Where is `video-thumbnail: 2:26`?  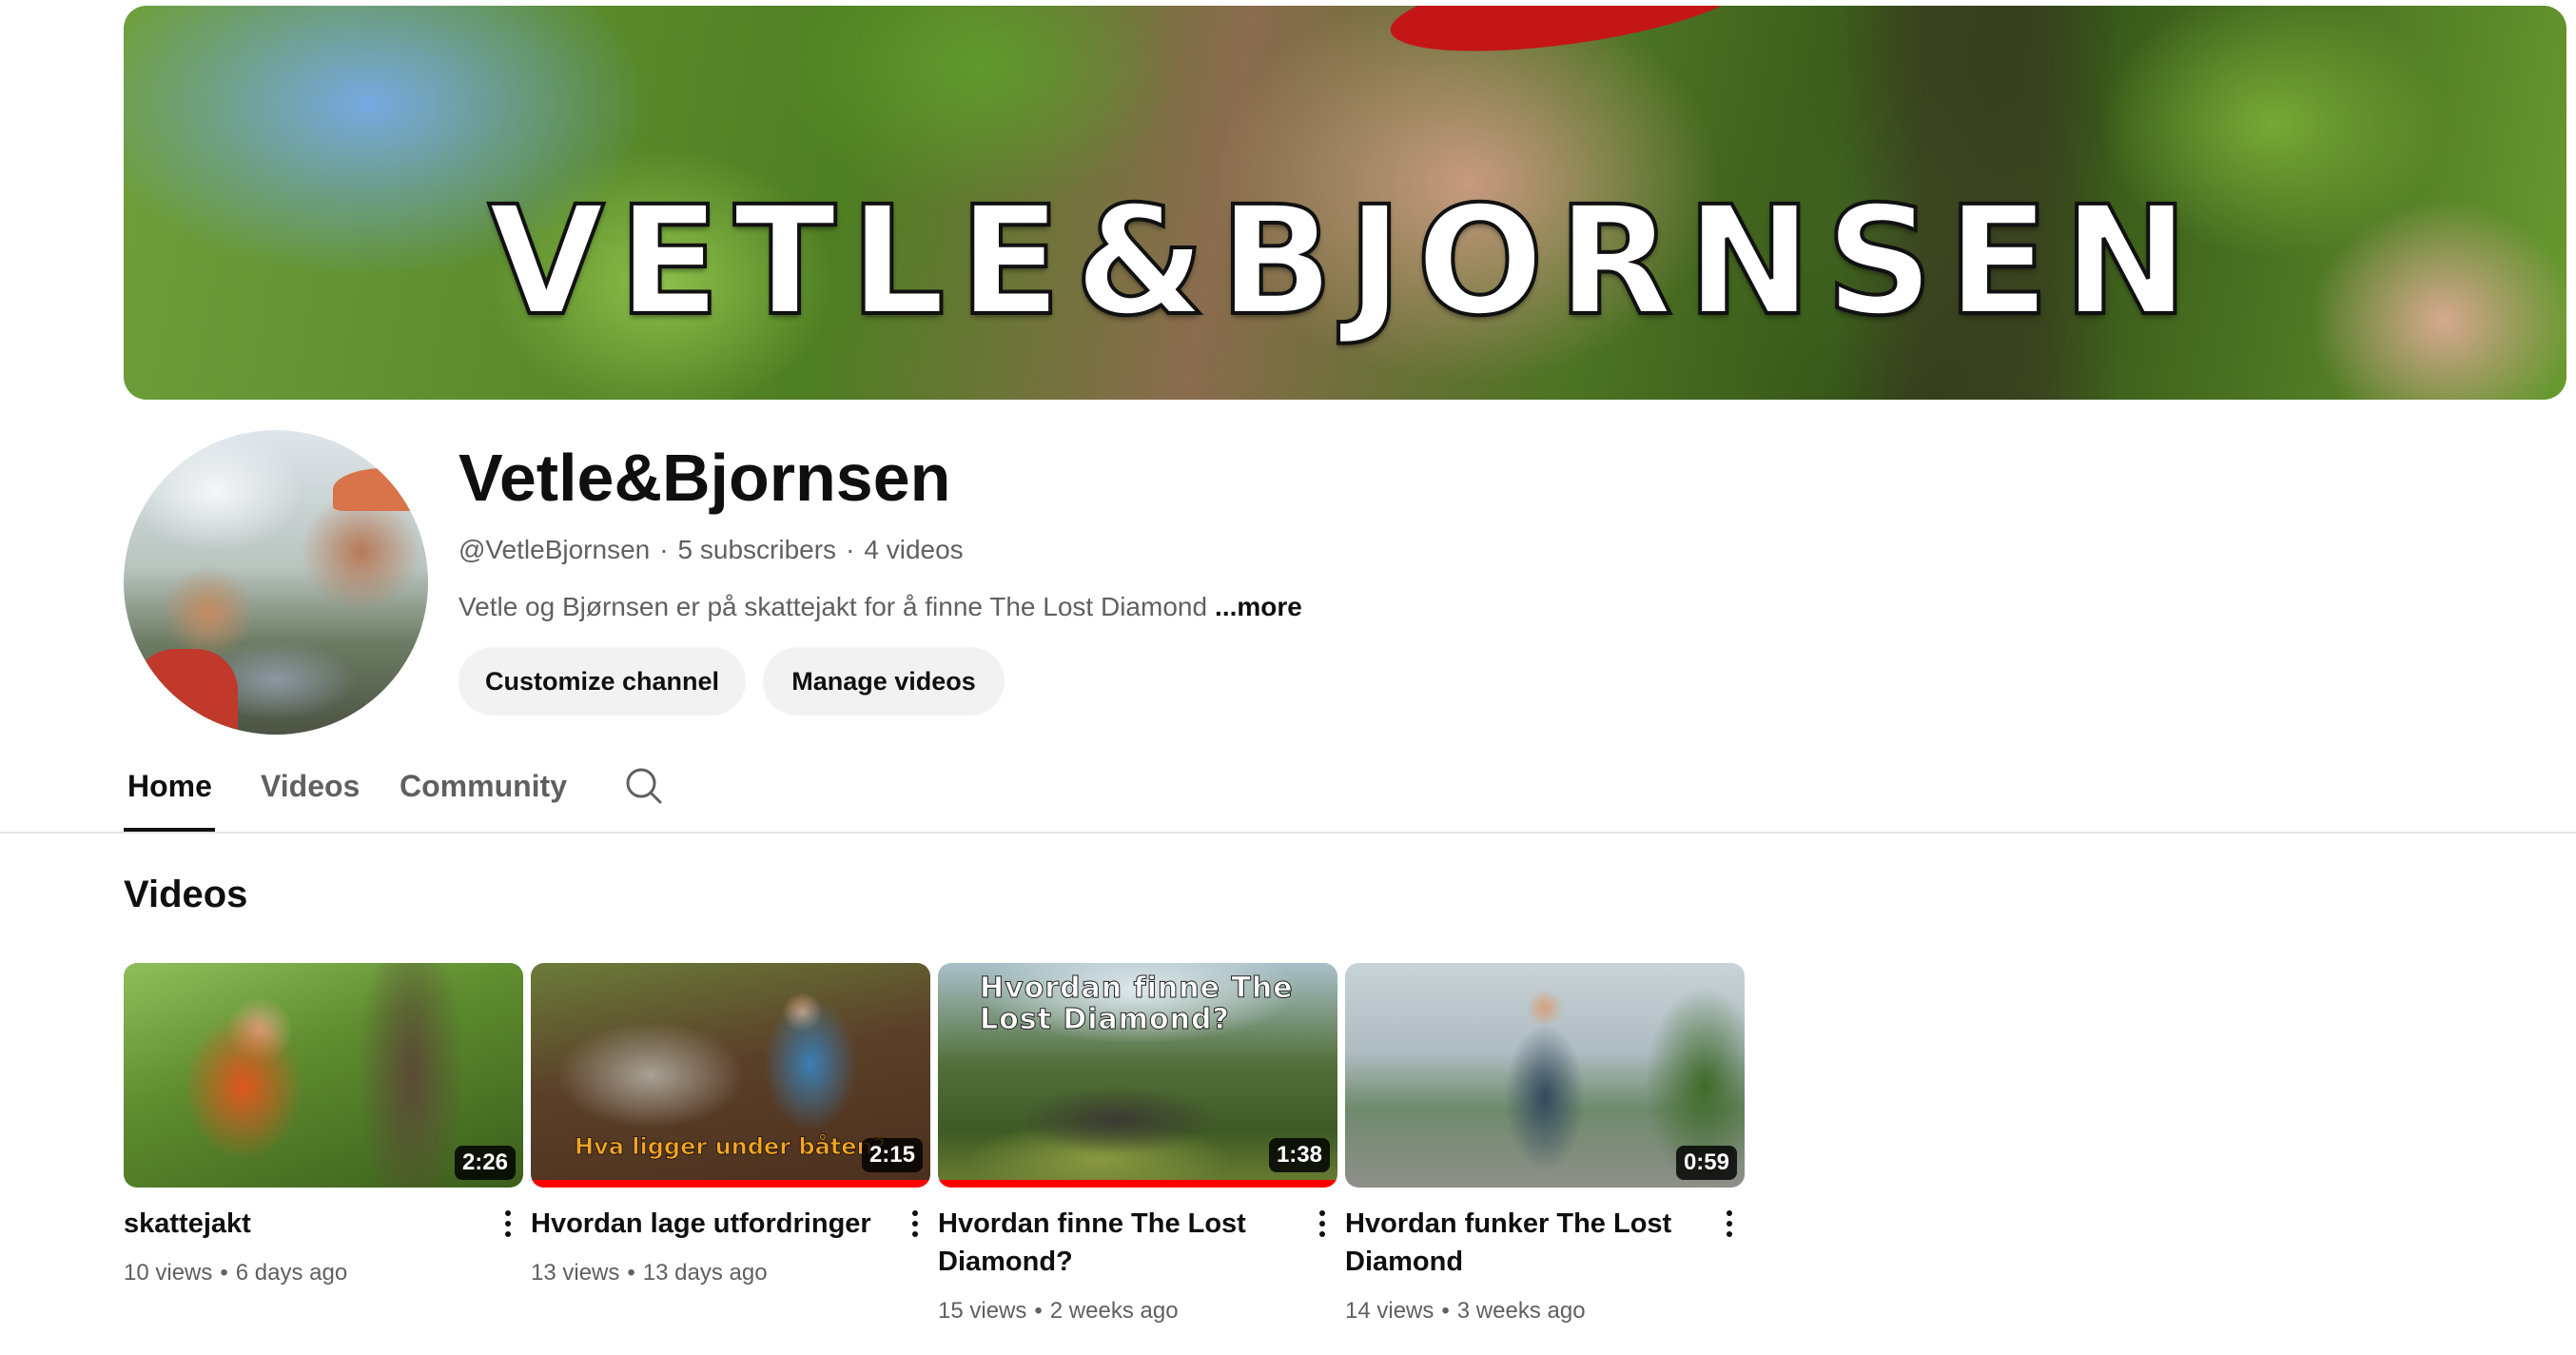 video-thumbnail: 2:26 is located at coordinates (324, 1075).